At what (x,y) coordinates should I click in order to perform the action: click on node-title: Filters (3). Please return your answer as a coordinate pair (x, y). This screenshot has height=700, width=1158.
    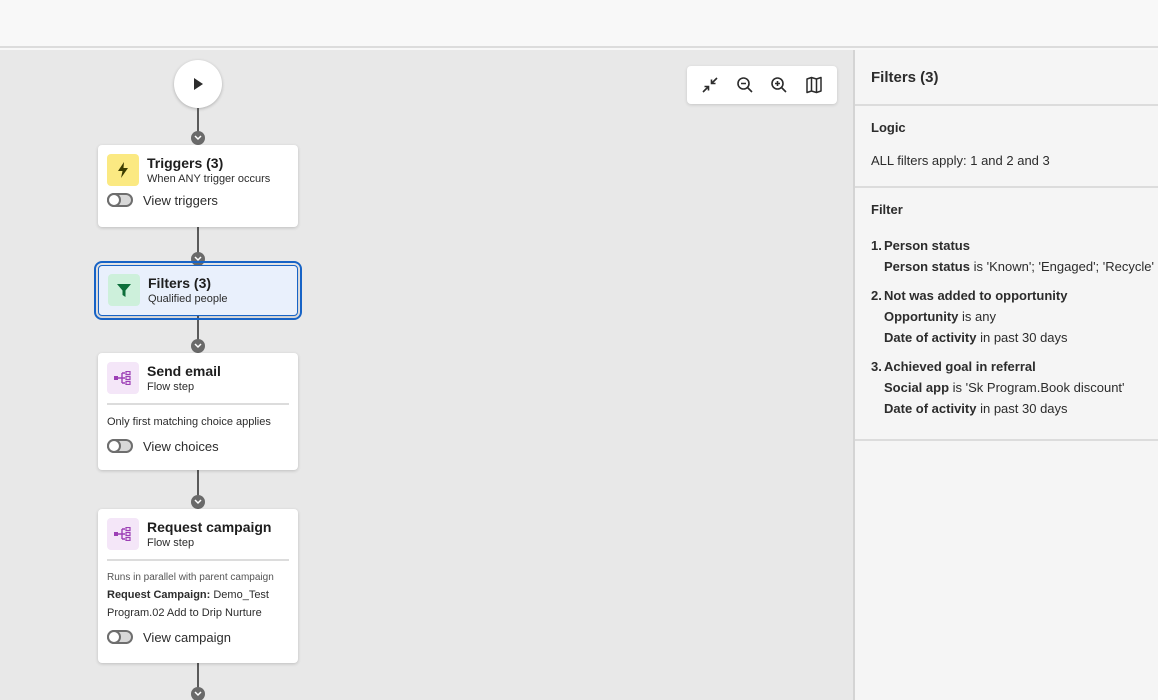
    Looking at the image, I should click on (180, 283).